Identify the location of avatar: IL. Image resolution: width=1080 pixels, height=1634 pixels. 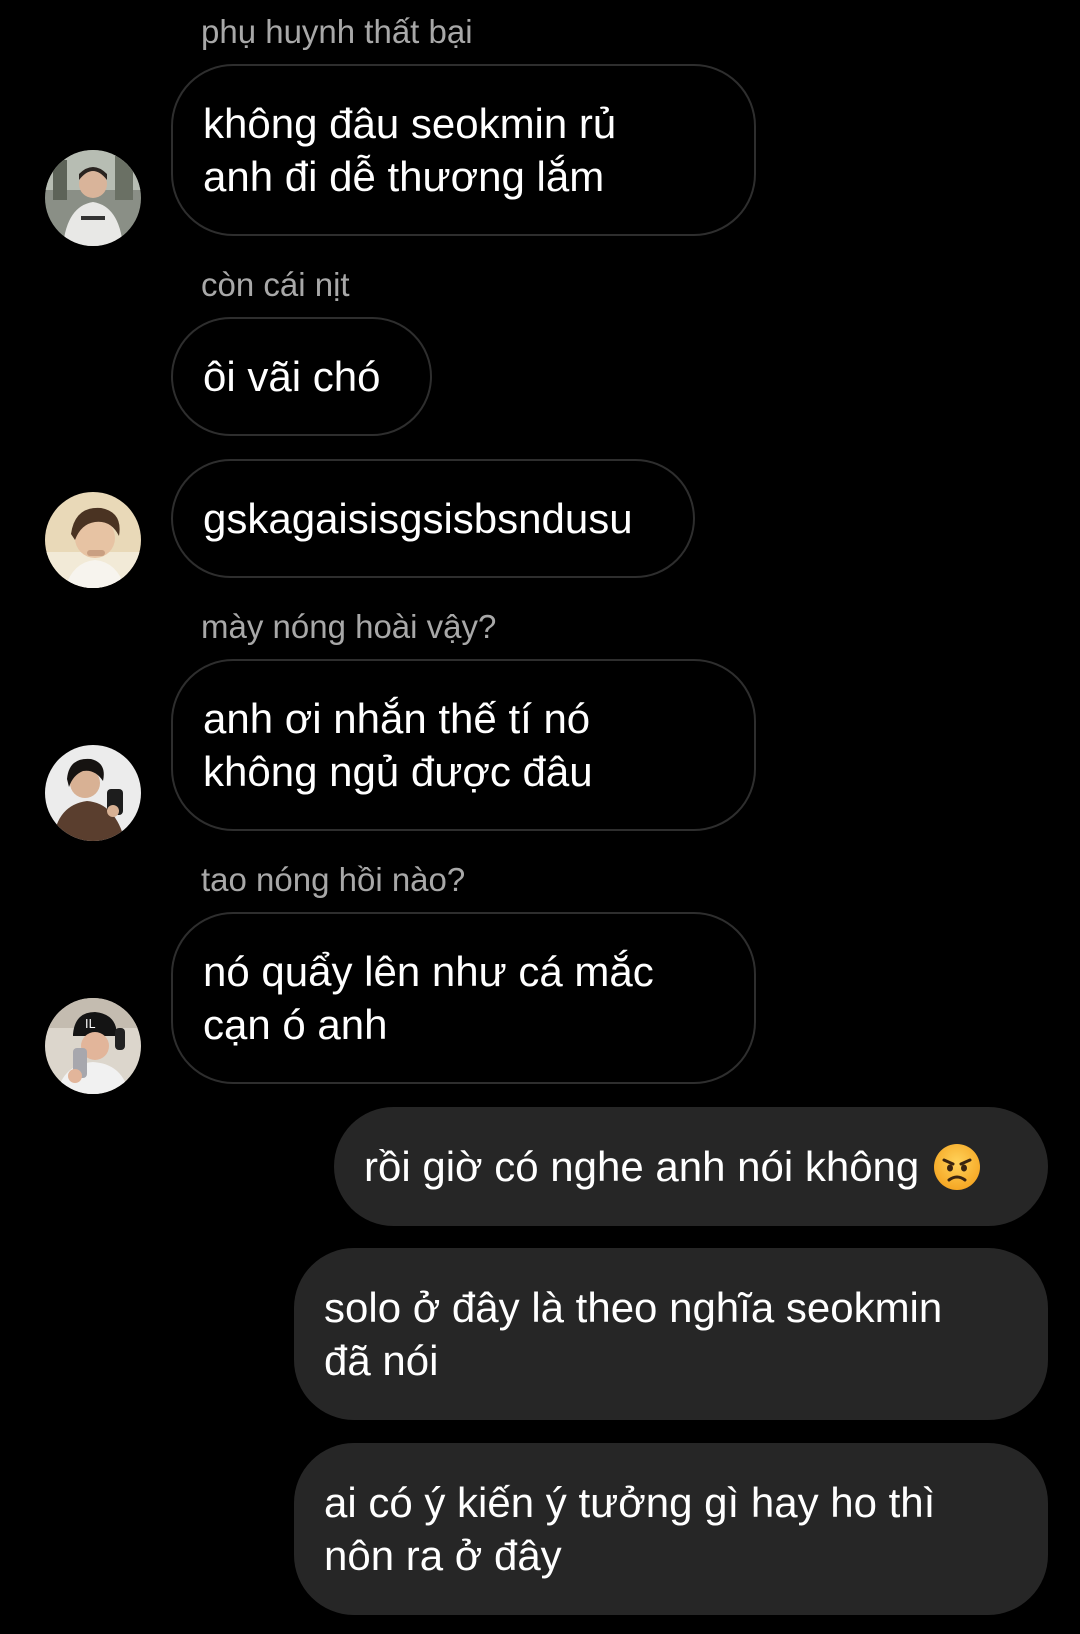
(93, 1046).